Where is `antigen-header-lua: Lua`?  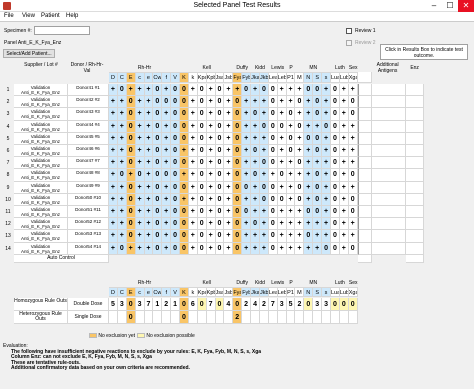
antigen-header-lua: Lua is located at coordinates (335, 77).